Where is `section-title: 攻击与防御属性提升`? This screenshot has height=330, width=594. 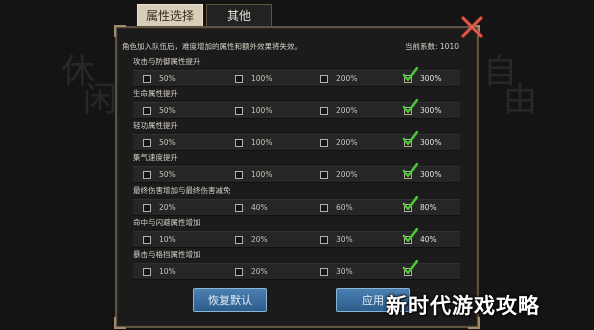 section-title: 攻击与防御属性提升 is located at coordinates (167, 61).